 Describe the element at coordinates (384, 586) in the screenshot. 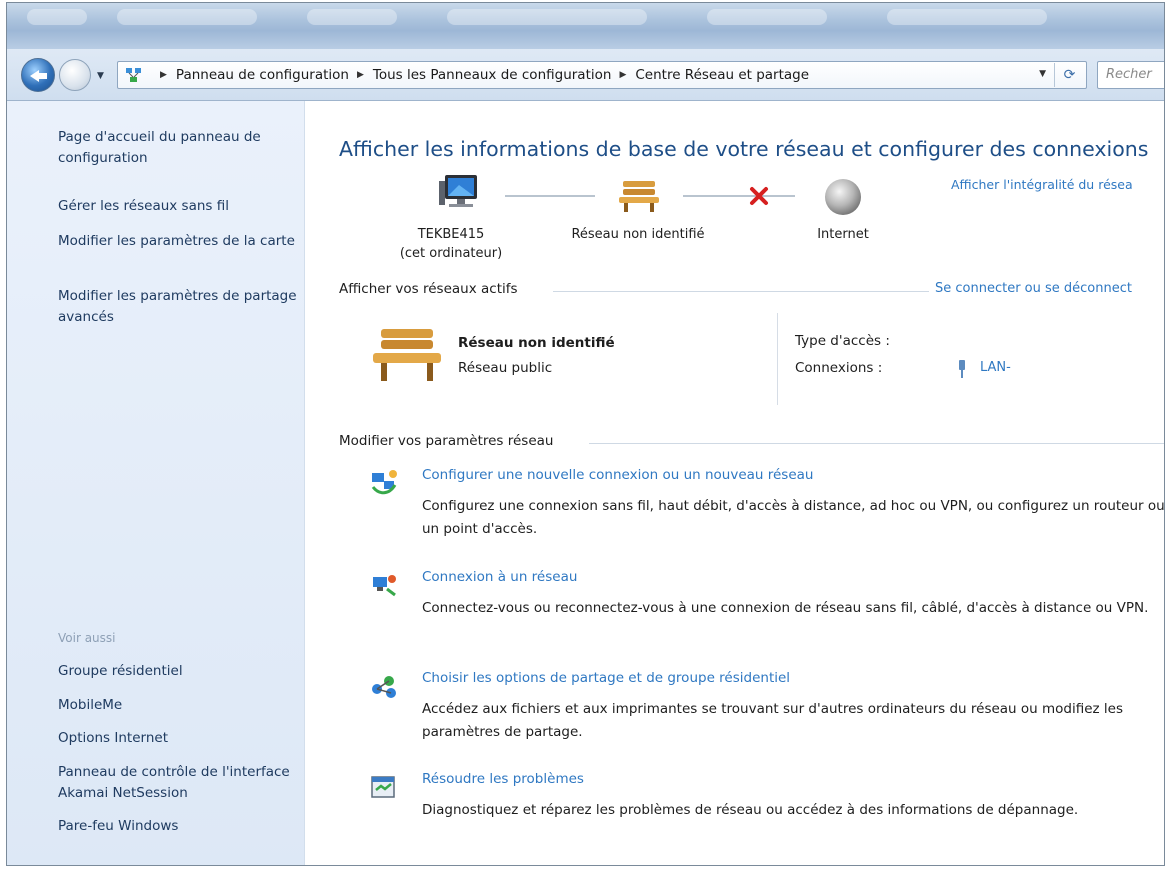

I see `connect-network-icon` at that location.